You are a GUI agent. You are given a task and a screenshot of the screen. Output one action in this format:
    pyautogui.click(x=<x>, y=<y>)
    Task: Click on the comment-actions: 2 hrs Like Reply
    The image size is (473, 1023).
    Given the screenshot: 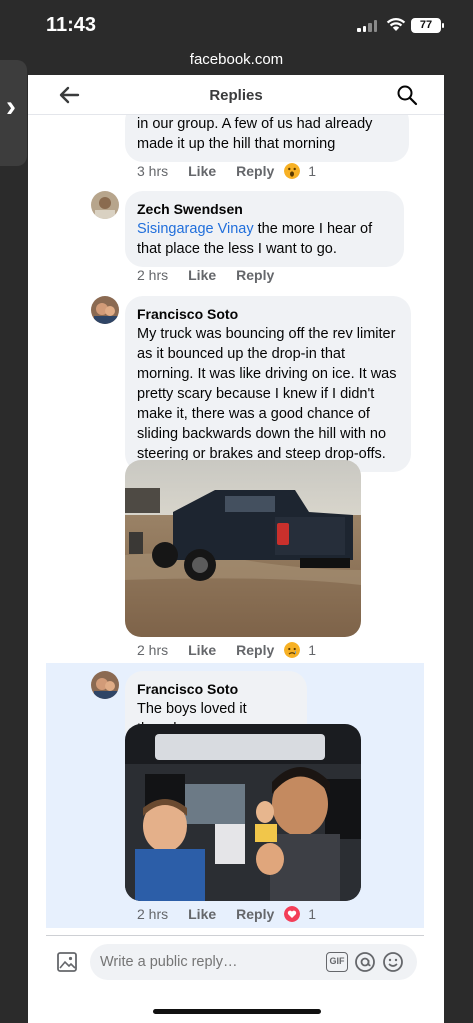 What is the action you would take?
    pyautogui.click(x=210, y=275)
    